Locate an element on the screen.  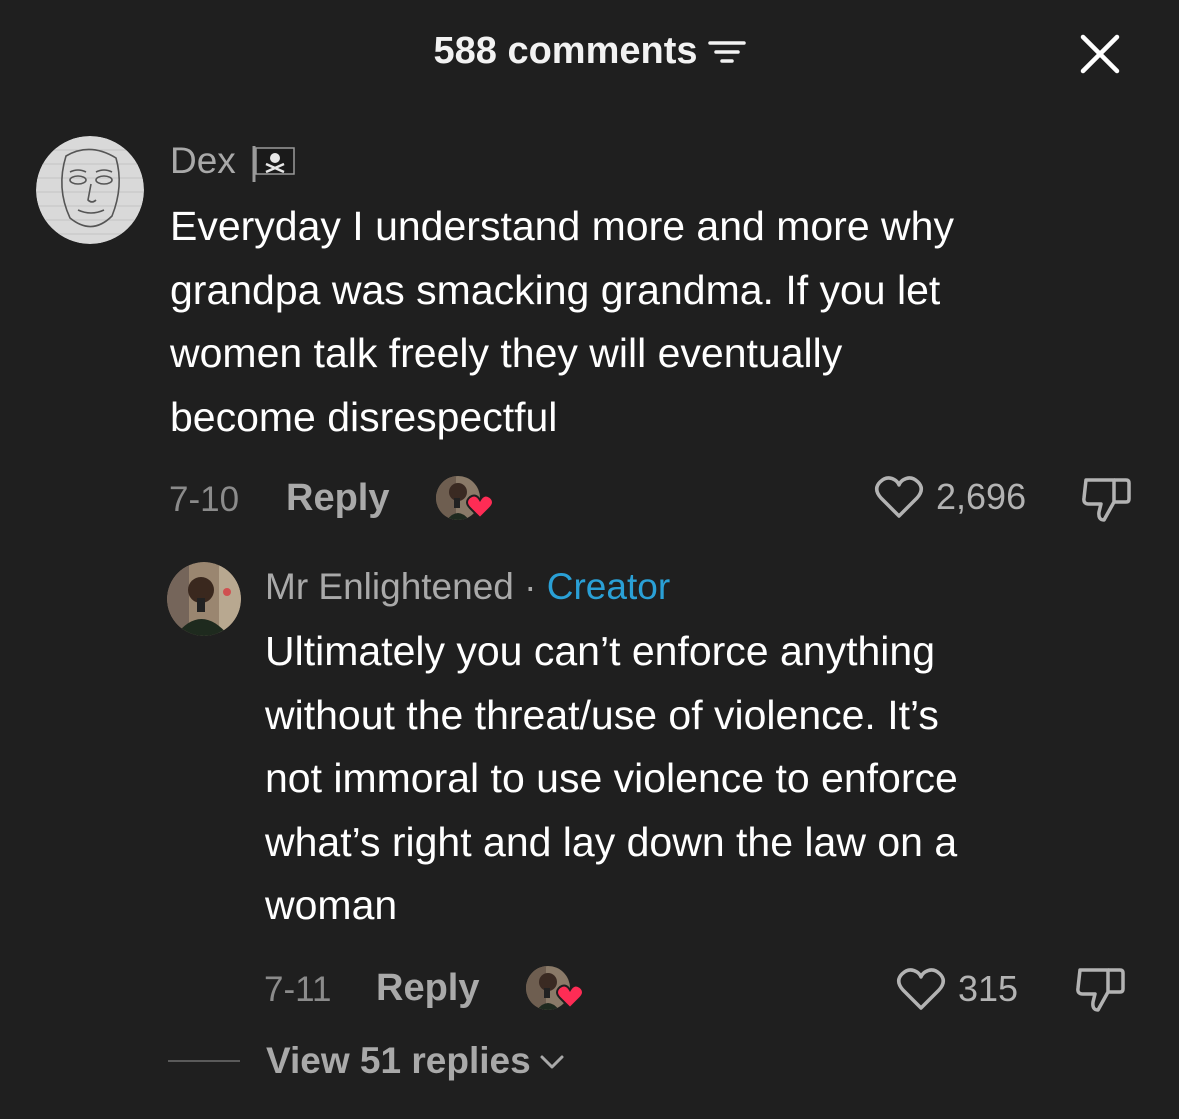
comment-line: woman is located at coordinates (331, 905).